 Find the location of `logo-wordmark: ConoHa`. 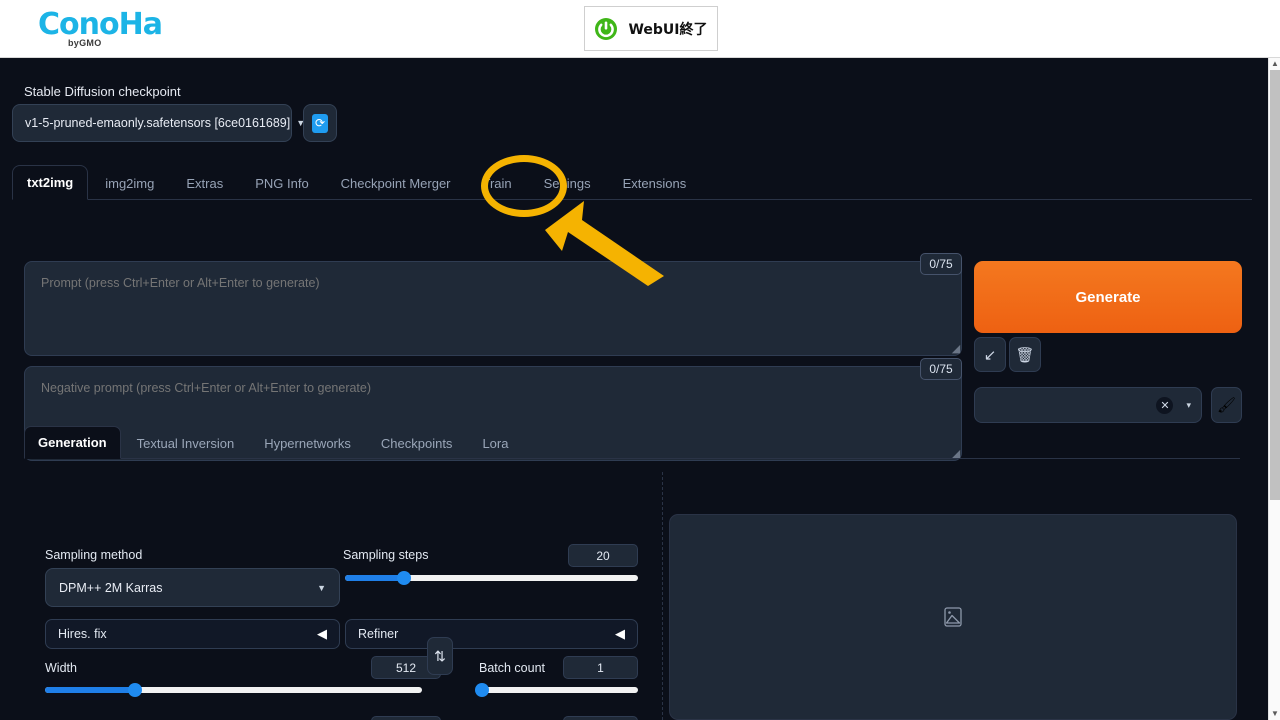

logo-wordmark: ConoHa is located at coordinates (100, 24).